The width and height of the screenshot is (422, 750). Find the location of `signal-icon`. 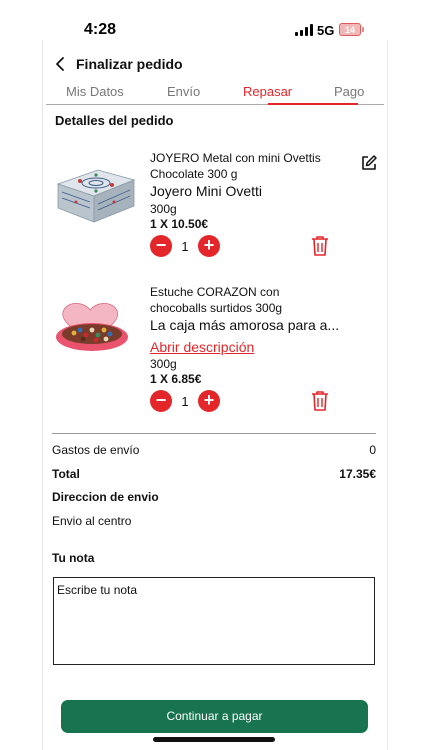

signal-icon is located at coordinates (304, 30).